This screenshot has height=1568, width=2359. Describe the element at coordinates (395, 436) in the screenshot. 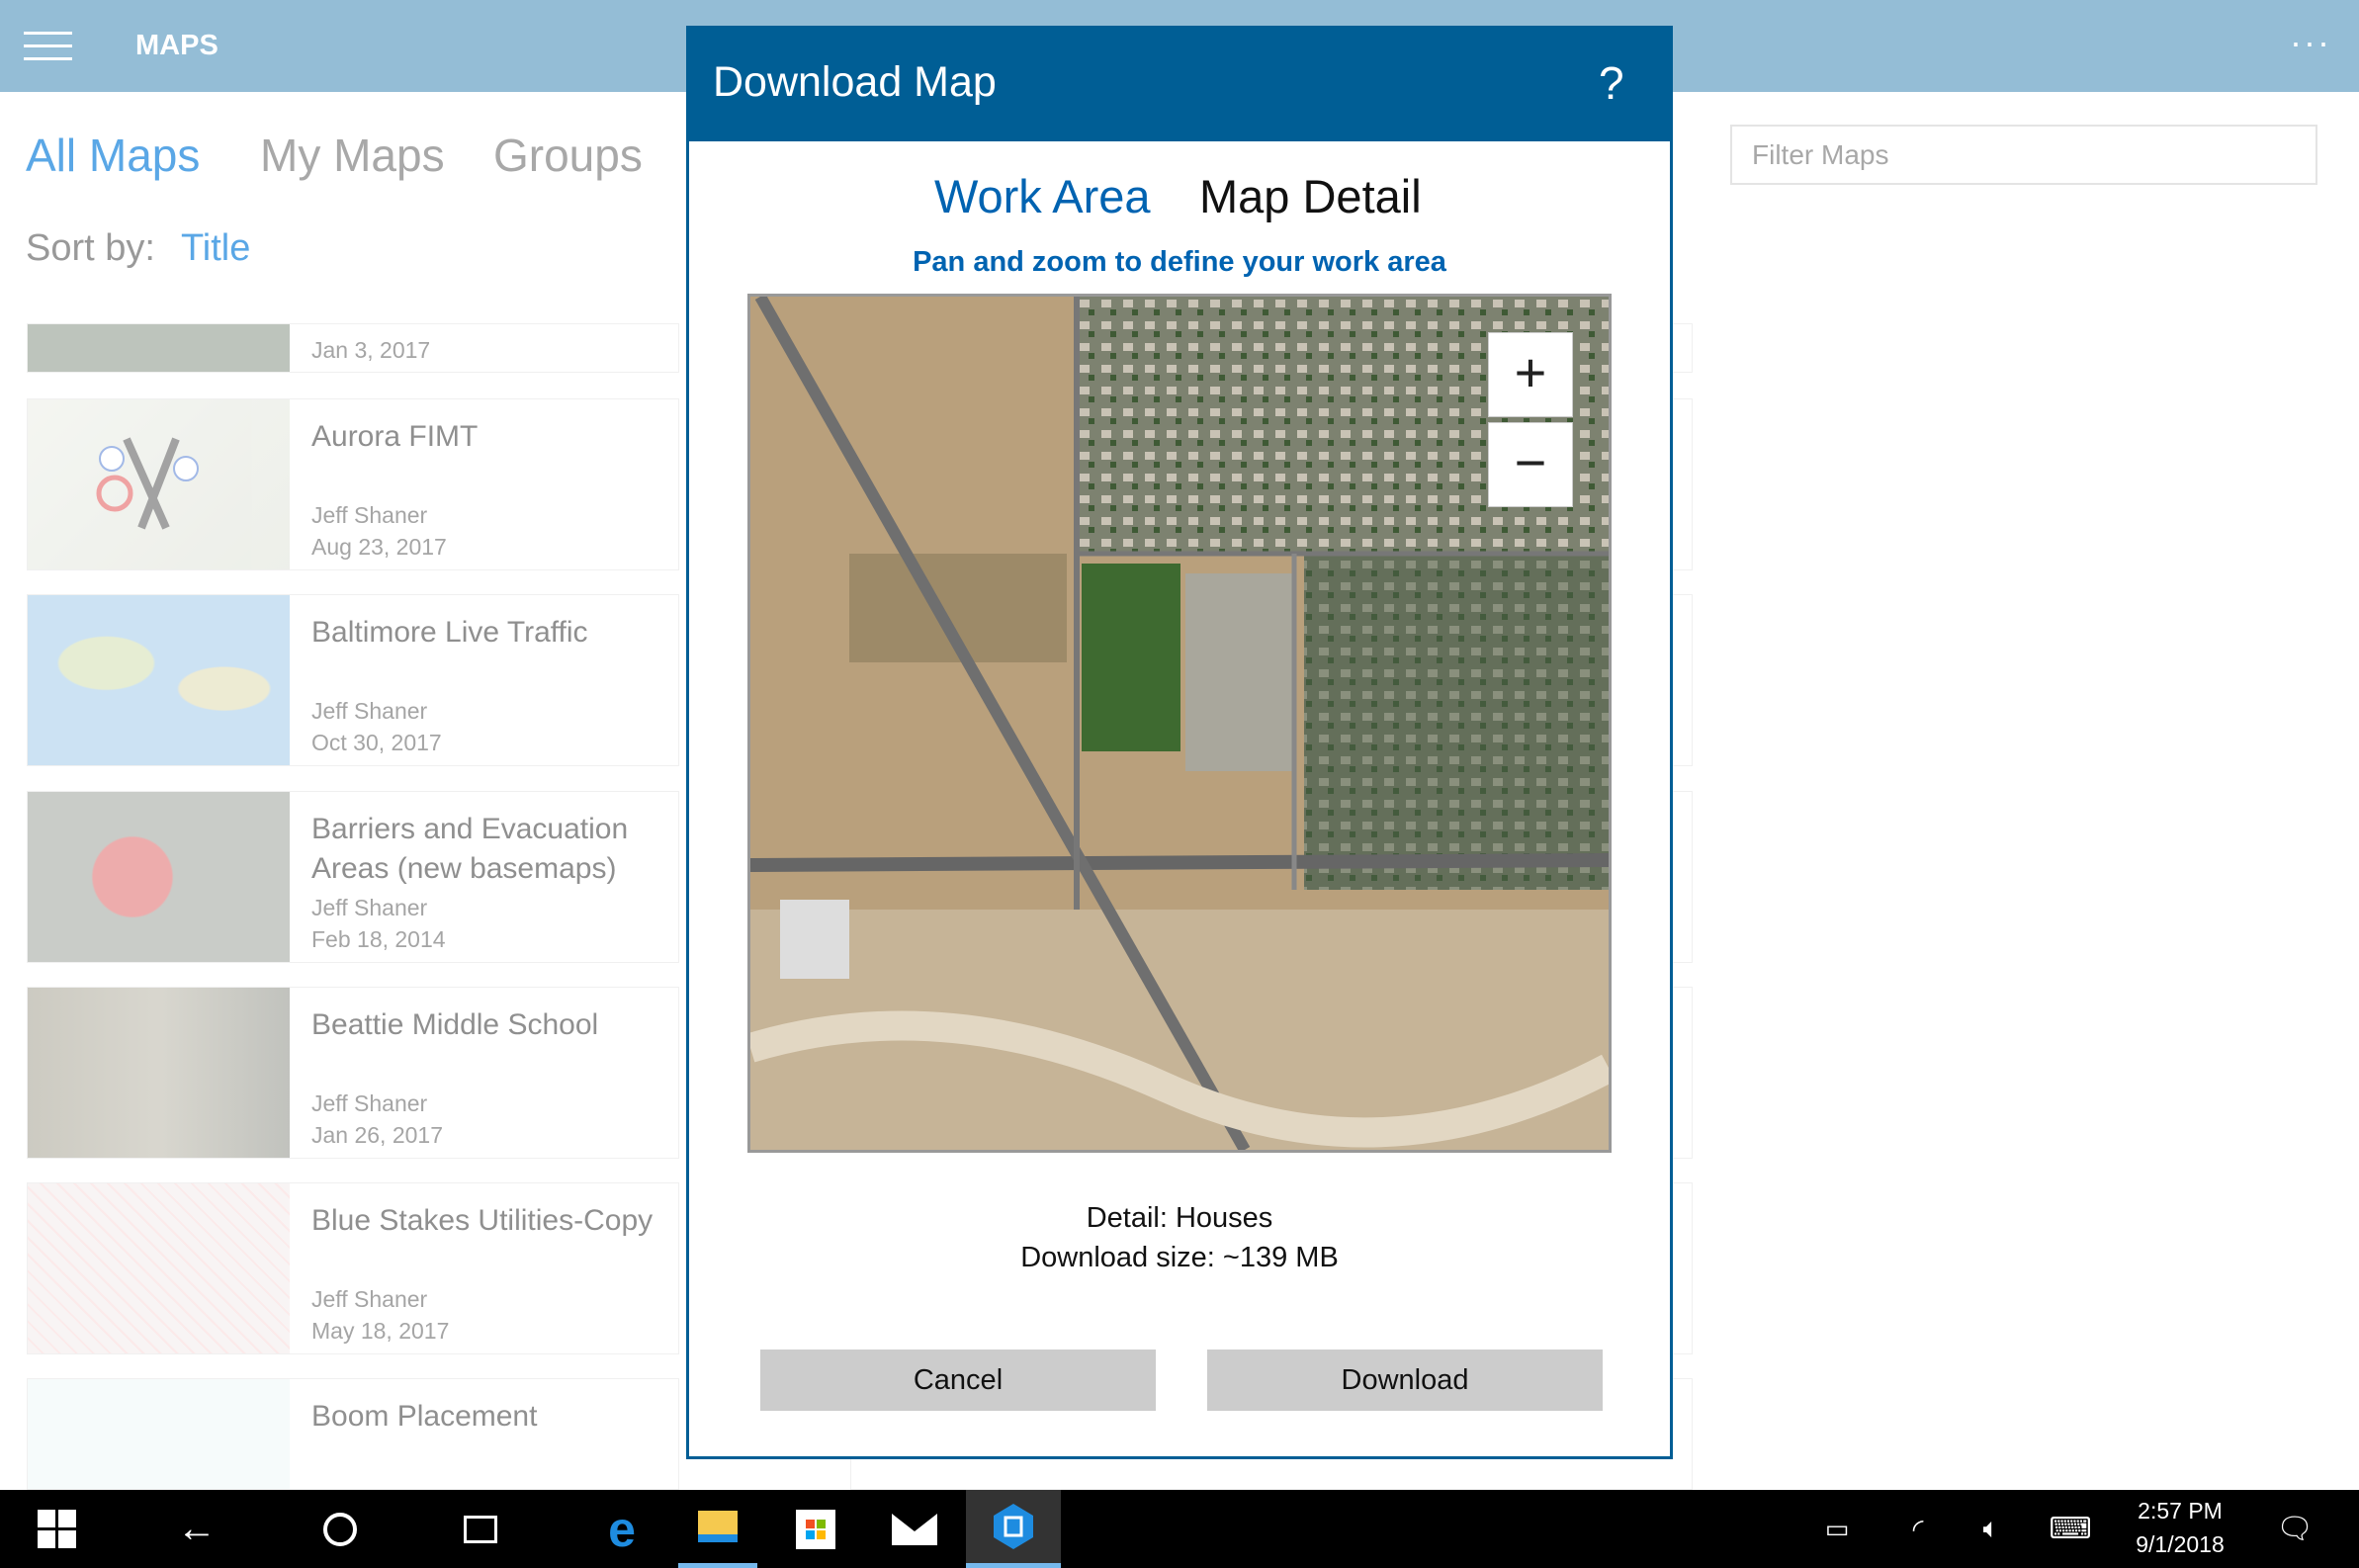

I see `map-title: Aurora FIMT` at that location.